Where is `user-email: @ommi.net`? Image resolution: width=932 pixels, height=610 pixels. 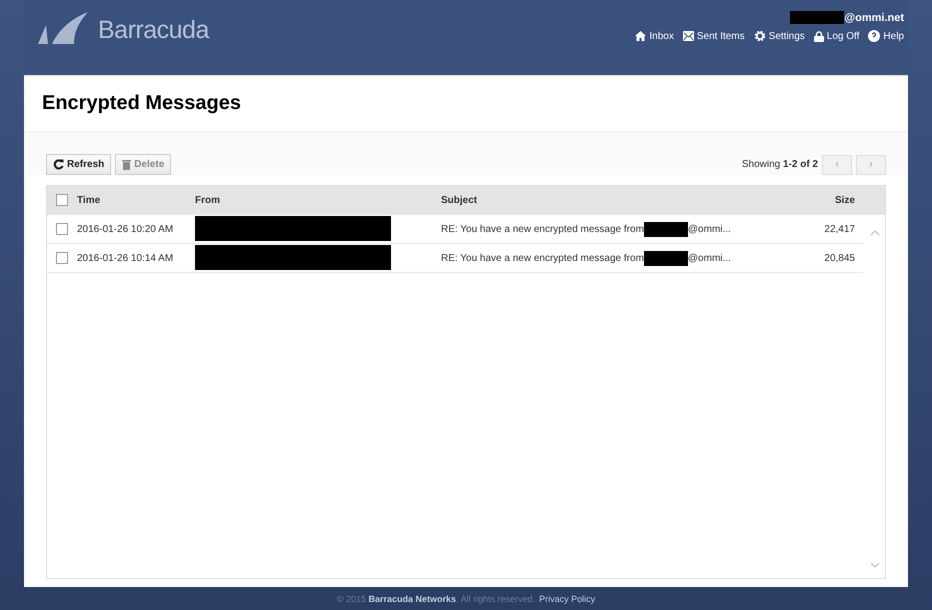
user-email: @ommi.net is located at coordinates (874, 18).